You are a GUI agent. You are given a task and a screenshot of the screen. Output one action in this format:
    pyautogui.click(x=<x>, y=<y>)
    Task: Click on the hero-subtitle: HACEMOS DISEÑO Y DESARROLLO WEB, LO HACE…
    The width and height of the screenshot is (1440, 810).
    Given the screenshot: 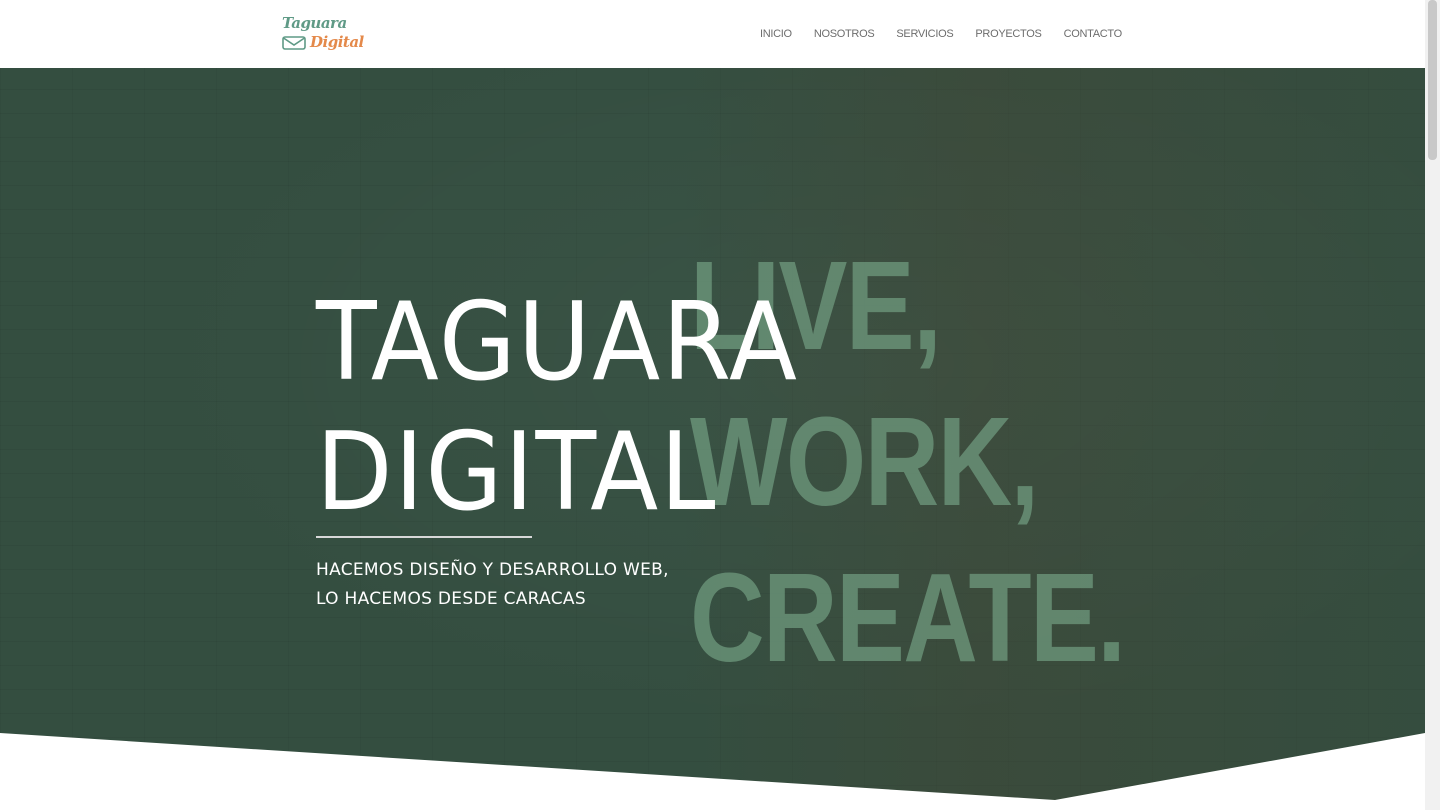 What is the action you would take?
    pyautogui.click(x=492, y=585)
    